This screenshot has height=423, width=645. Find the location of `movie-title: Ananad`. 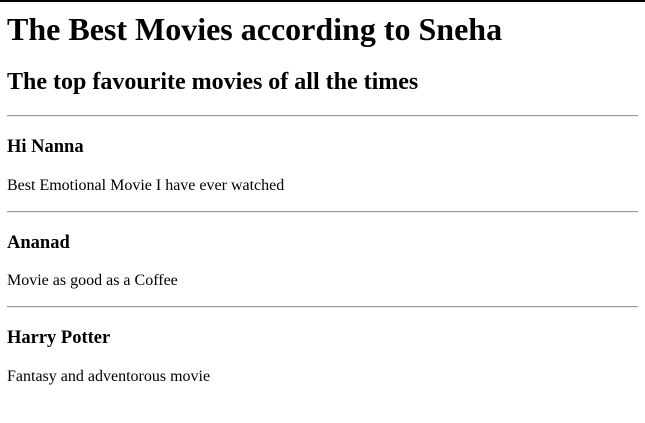

movie-title: Ananad is located at coordinates (38, 243).